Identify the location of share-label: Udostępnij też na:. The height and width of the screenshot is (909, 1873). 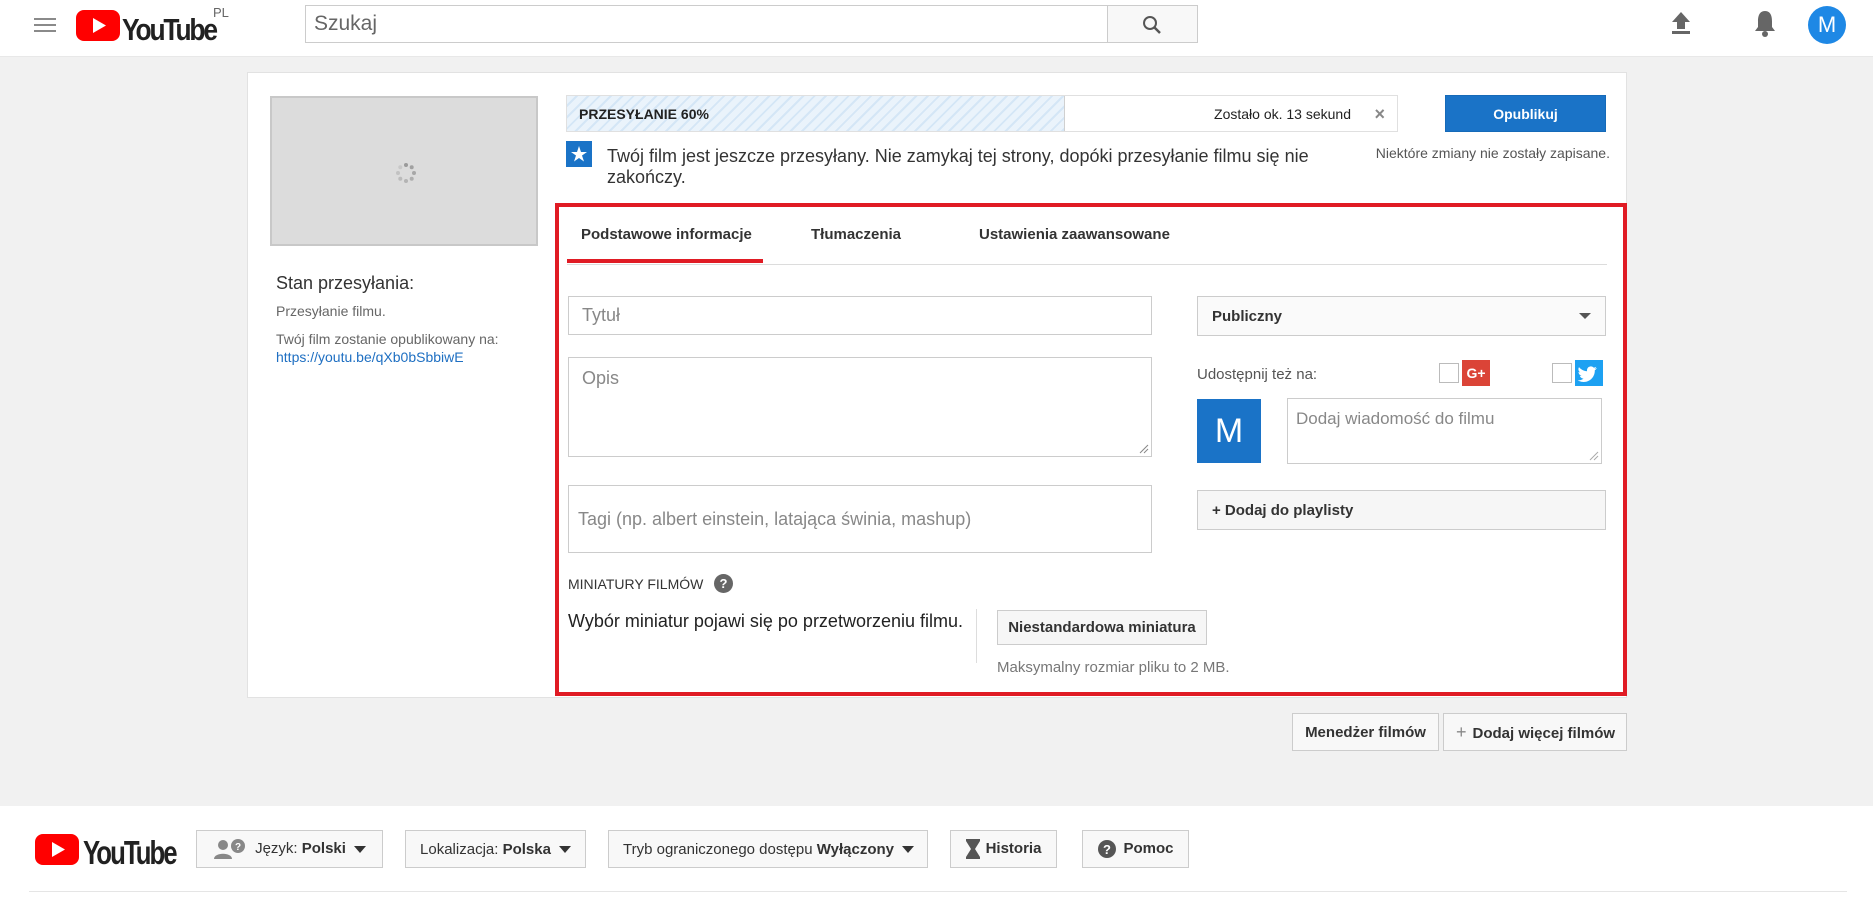
(1257, 374).